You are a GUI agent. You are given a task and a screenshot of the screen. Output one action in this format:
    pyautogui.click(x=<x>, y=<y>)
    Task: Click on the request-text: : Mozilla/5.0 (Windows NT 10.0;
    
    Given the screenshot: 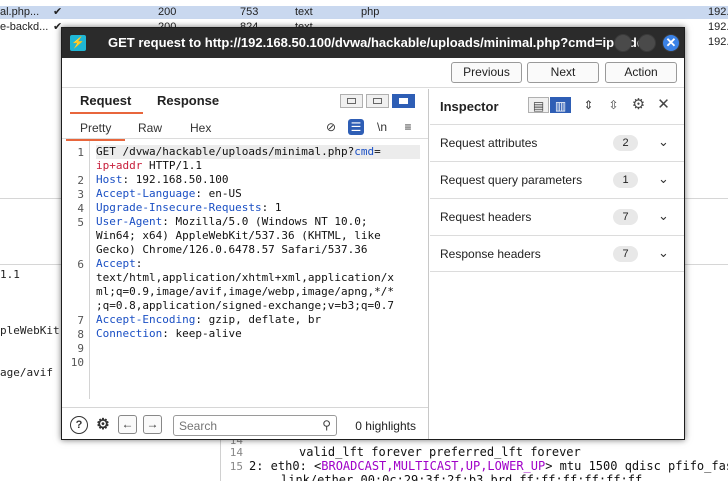 What is the action you would take?
    pyautogui.click(x=265, y=221)
    